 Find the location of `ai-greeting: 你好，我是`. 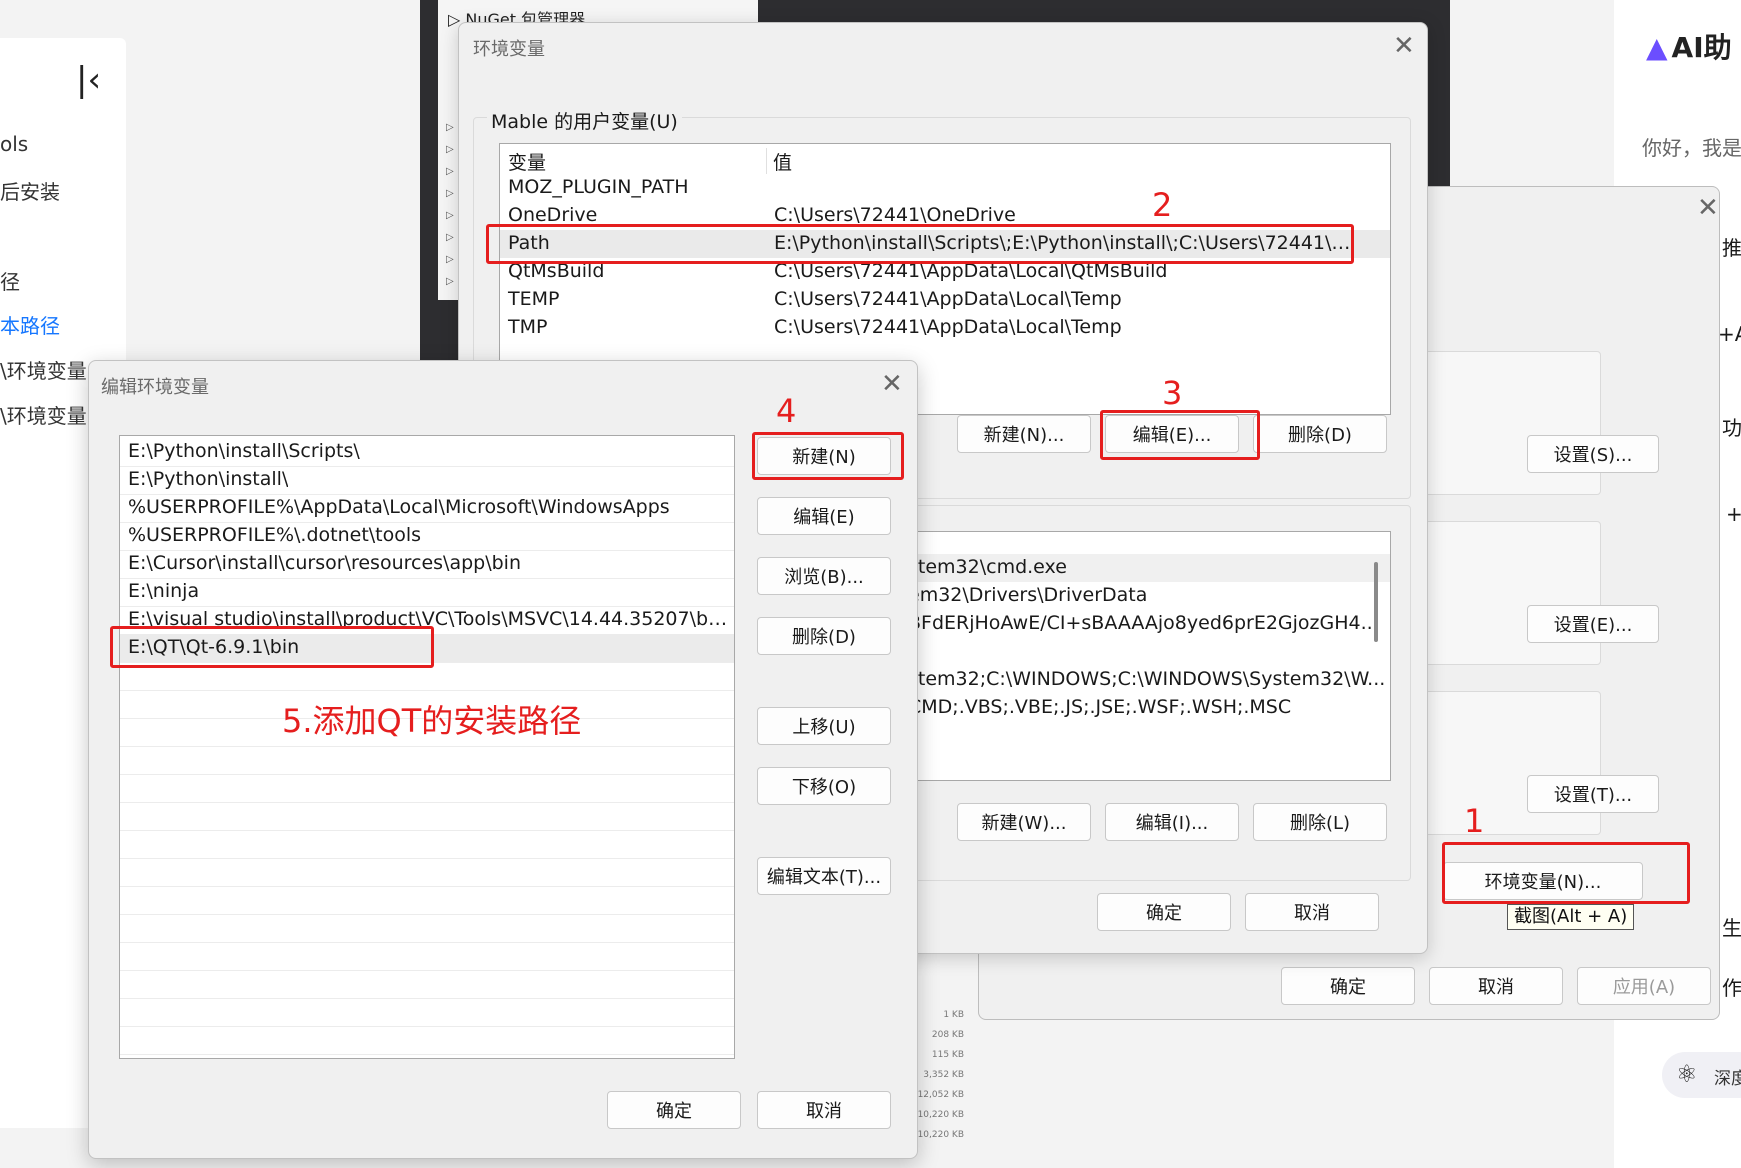

ai-greeting: 你好，我是 is located at coordinates (1691, 148).